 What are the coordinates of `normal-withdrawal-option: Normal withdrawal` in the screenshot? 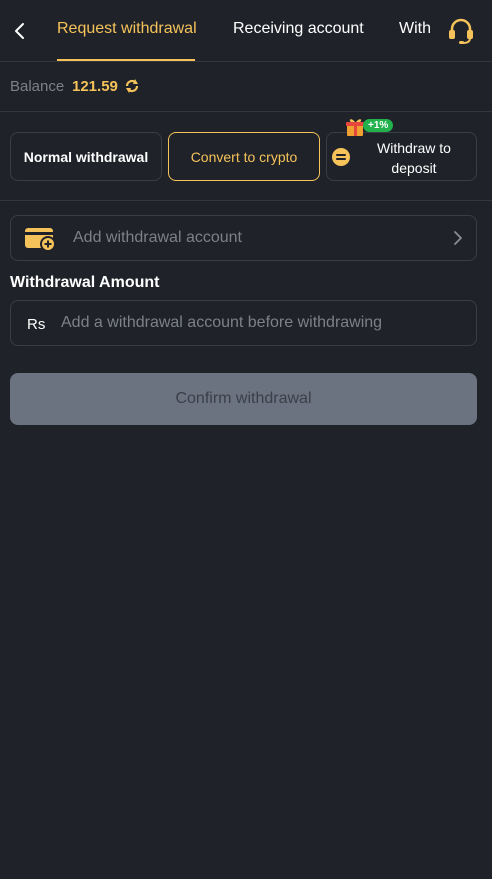 It's located at (86, 156).